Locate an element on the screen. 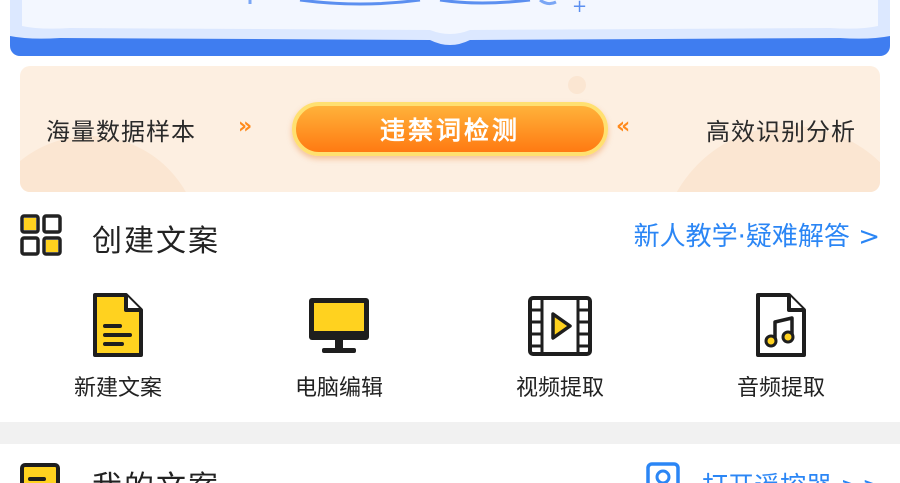  audio-extract-button: 音频提取 is located at coordinates (781, 348).